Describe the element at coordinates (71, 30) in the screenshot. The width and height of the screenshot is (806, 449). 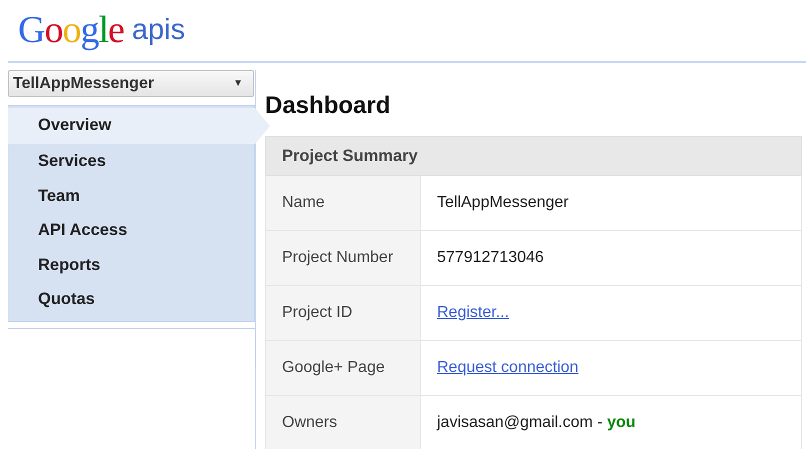
I see `google-logo: Google` at that location.